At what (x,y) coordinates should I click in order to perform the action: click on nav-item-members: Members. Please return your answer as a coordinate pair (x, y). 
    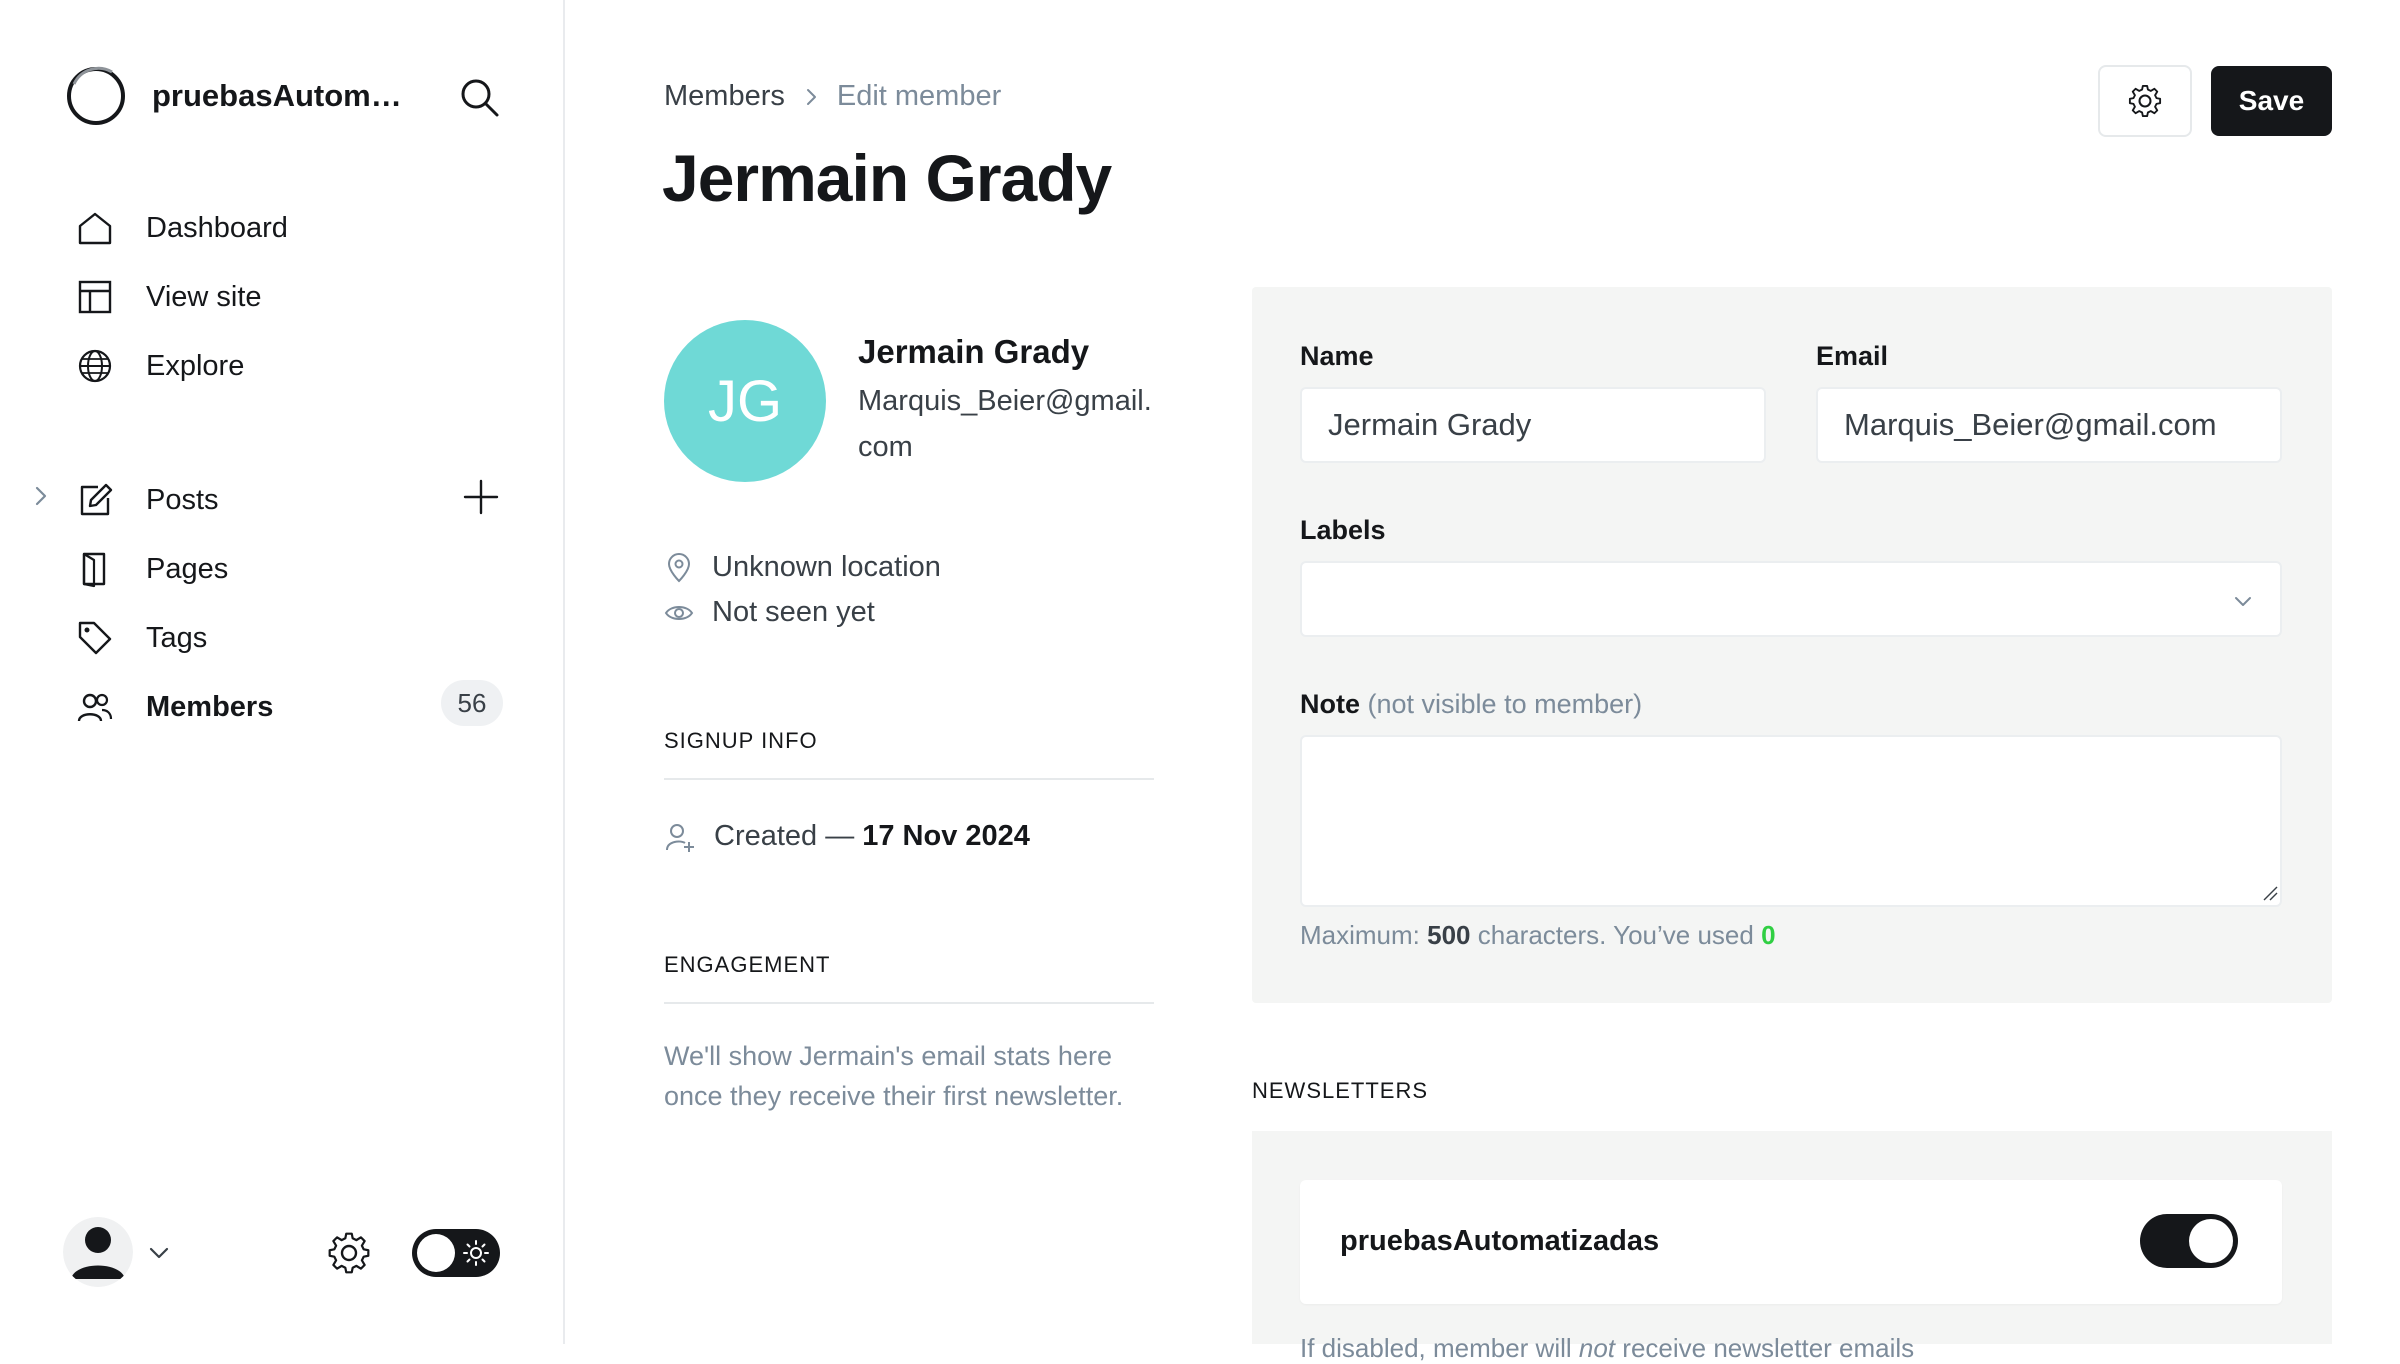
    Looking at the image, I should click on (174, 707).